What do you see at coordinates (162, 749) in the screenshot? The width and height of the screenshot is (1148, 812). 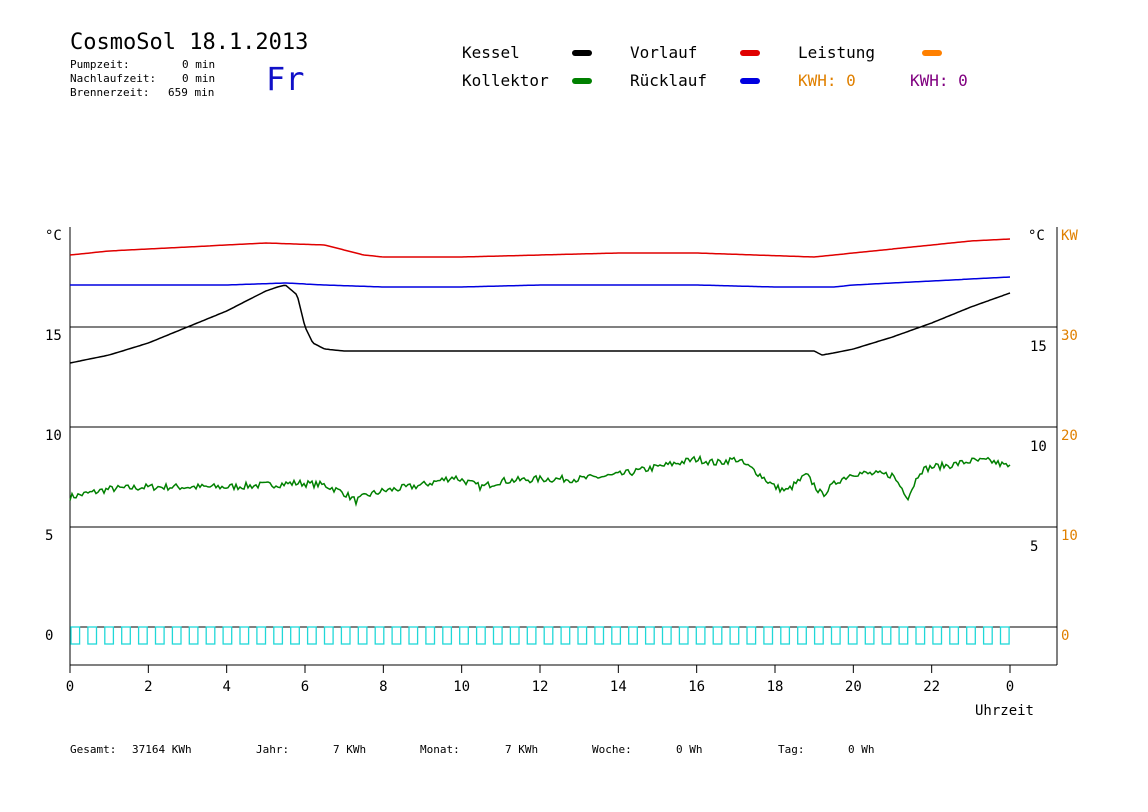 I see `footer-gesamt-value: 37164 KWh` at bounding box center [162, 749].